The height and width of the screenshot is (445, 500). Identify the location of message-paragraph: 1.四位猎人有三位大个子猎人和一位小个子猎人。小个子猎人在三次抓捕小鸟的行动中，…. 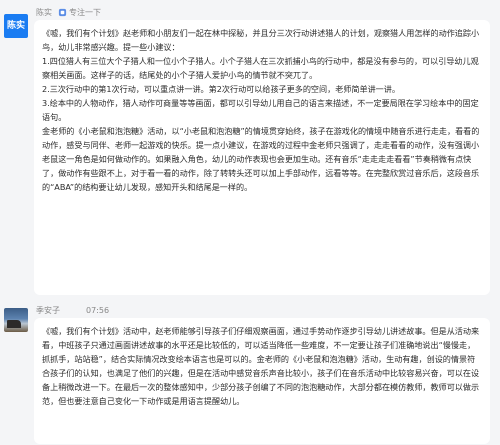
(260, 68).